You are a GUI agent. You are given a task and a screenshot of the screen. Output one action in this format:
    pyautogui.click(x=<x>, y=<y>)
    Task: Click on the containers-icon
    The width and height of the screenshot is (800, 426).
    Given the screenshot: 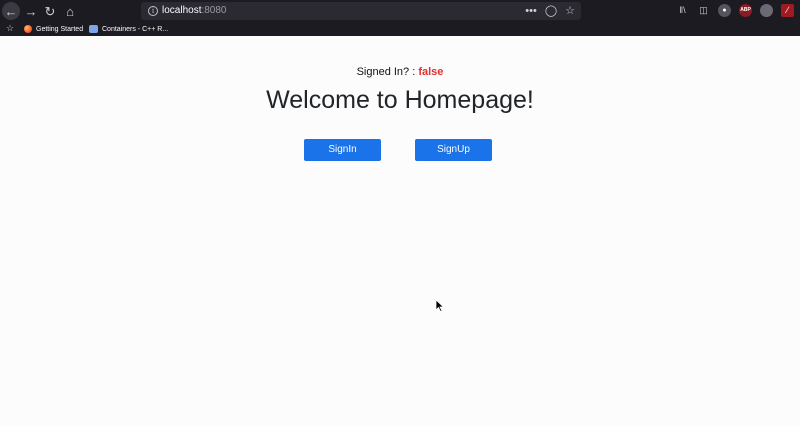 What is the action you would take?
    pyautogui.click(x=93, y=29)
    